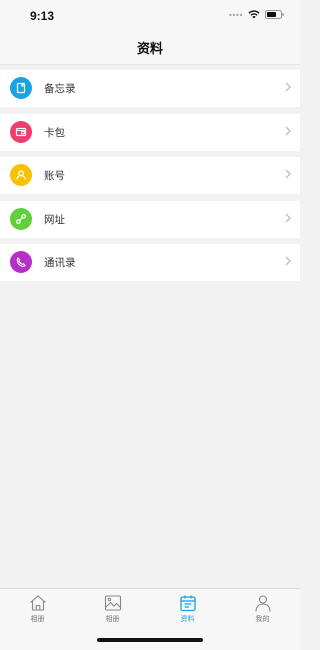 The image size is (320, 650). What do you see at coordinates (150, 219) in the screenshot?
I see `menu-item-websites: 网址` at bounding box center [150, 219].